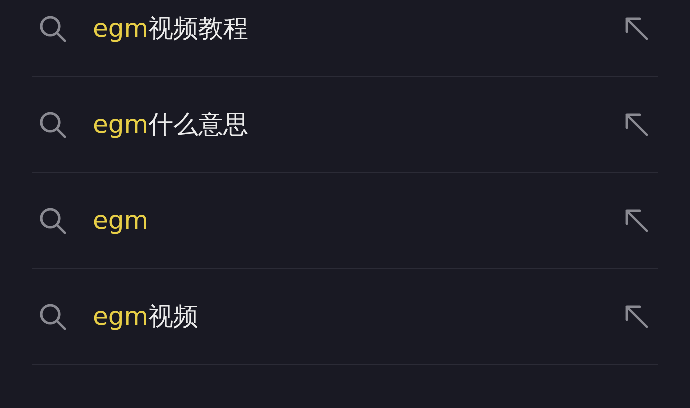 This screenshot has width=690, height=408. Describe the element at coordinates (358, 28) in the screenshot. I see `suggestion-text: egm视频教程` at that location.